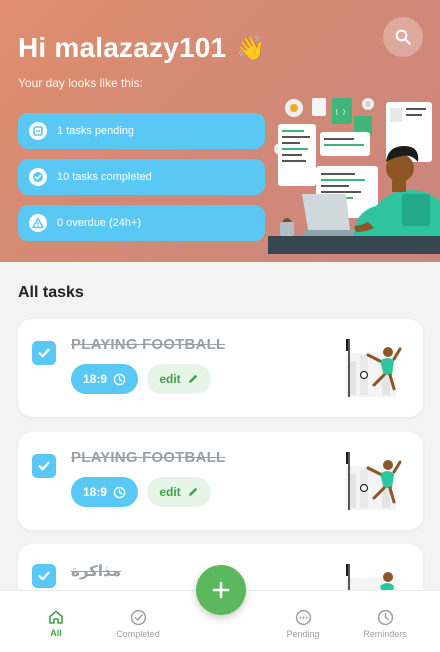  Describe the element at coordinates (385, 634) in the screenshot. I see `nav-label-reminders: Reminders` at that location.